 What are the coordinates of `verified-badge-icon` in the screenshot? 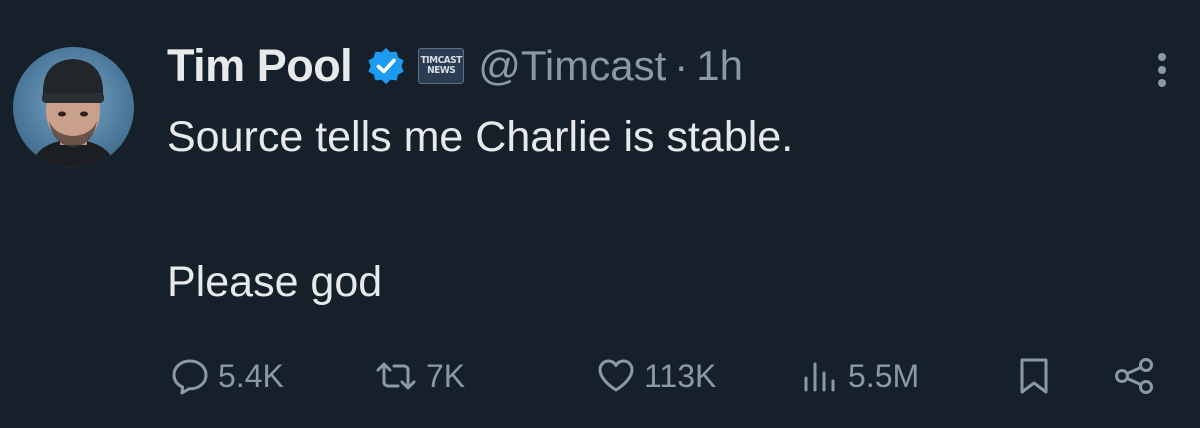 It's located at (386, 66).